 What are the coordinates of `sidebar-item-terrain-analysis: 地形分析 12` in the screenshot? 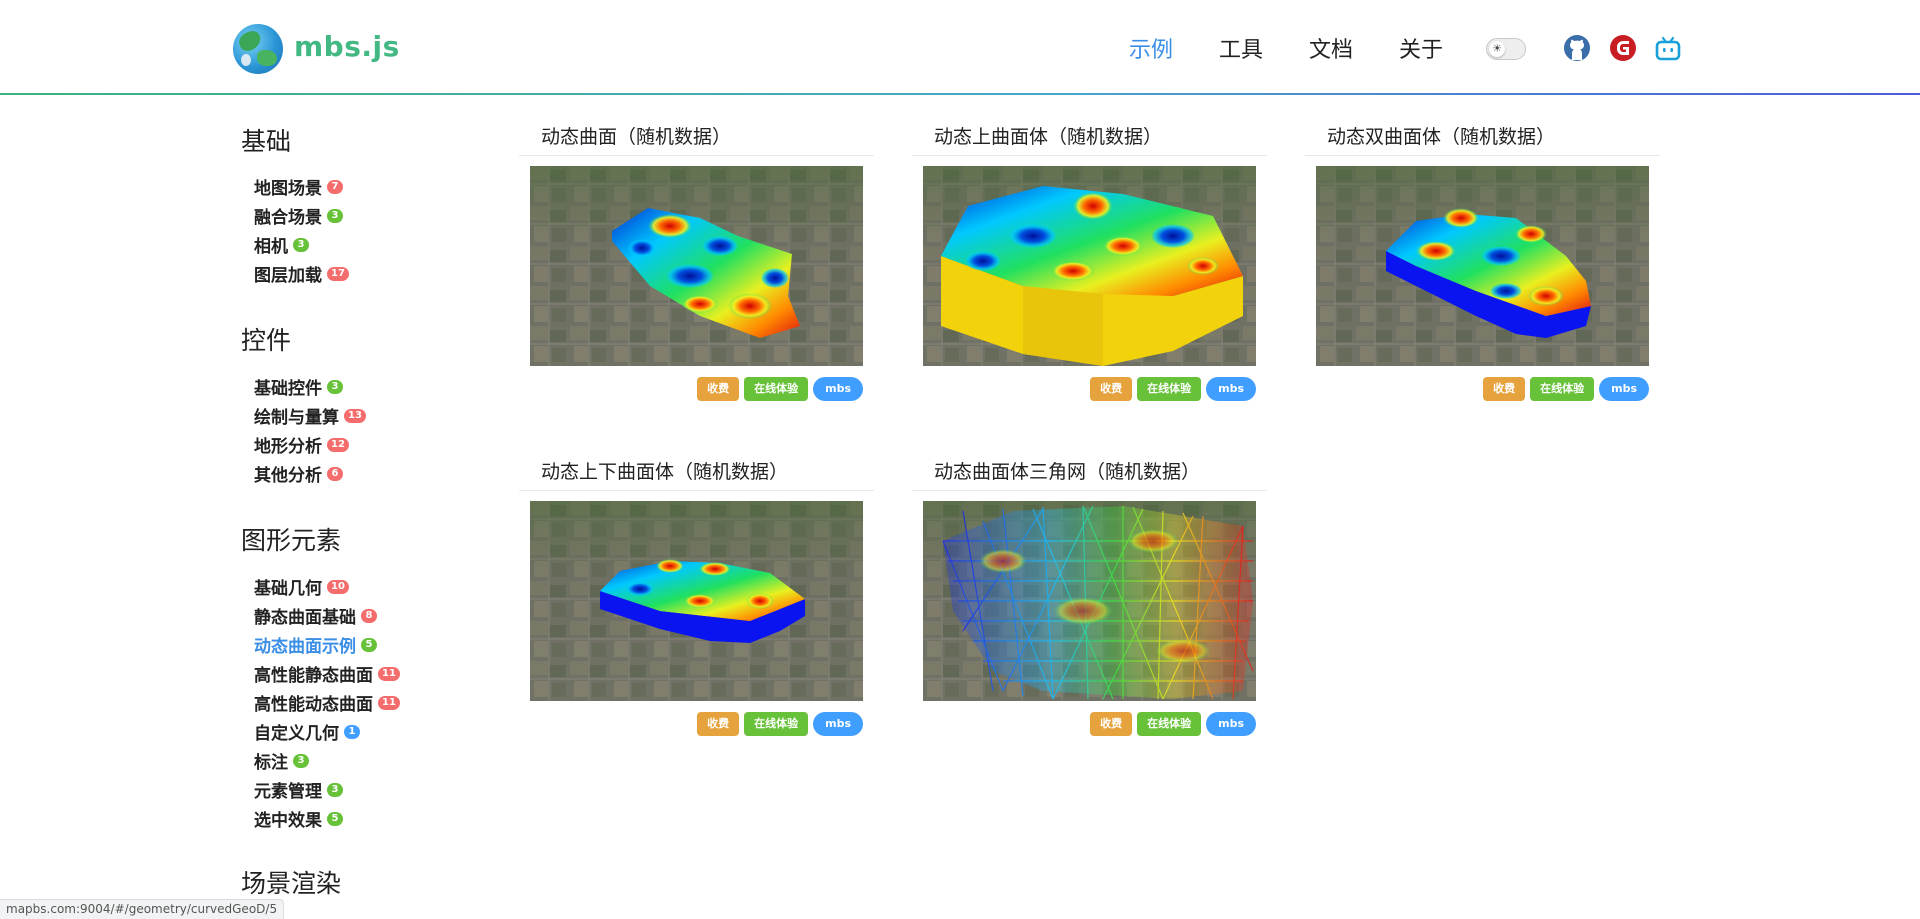 It's located at (301, 444).